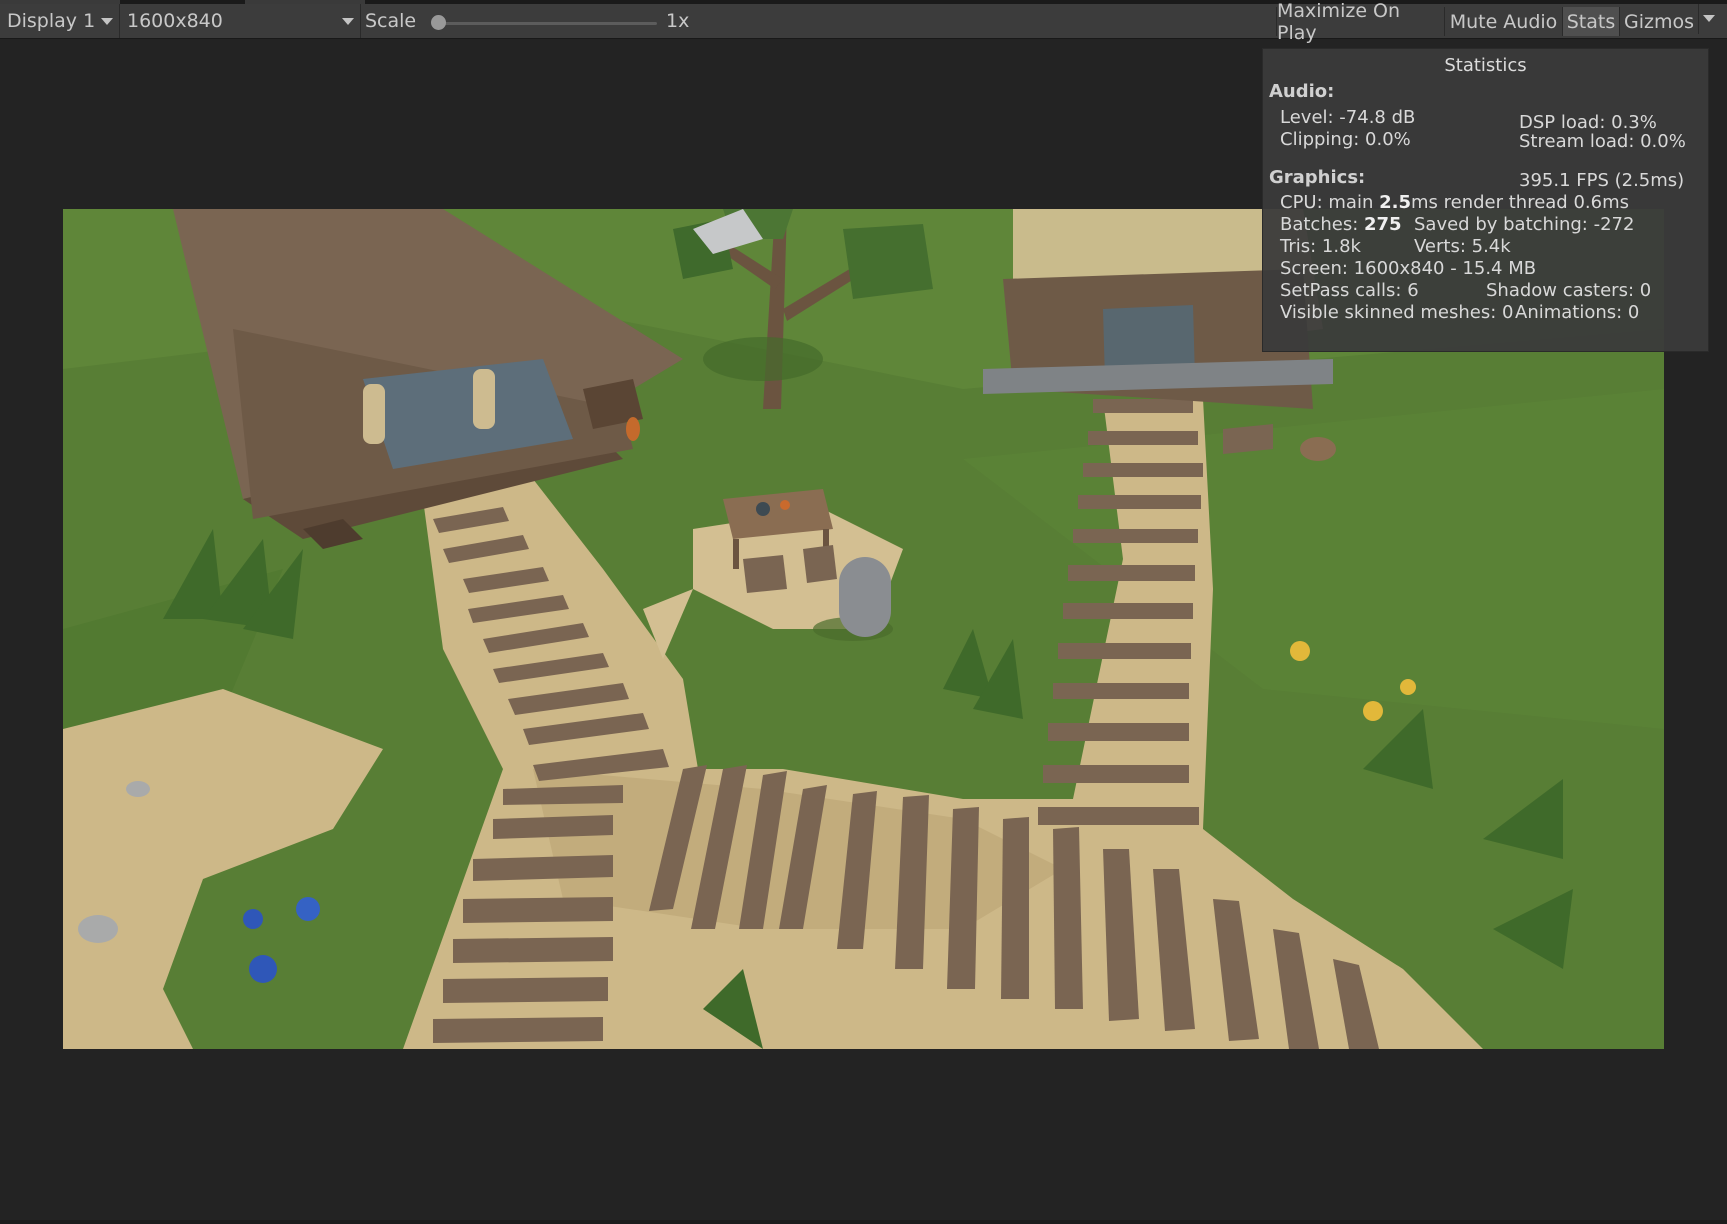 Image resolution: width=1727 pixels, height=1224 pixels. I want to click on graphics-batches: Batches: 275, so click(1341, 224).